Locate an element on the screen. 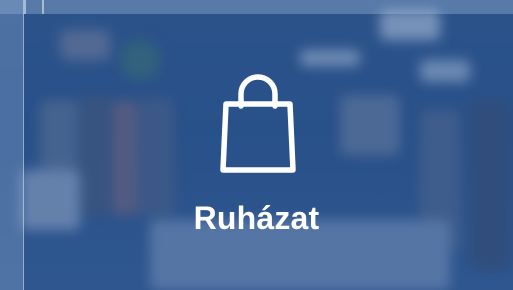 The height and width of the screenshot is (290, 513). shopping-bag-icon is located at coordinates (258, 123).